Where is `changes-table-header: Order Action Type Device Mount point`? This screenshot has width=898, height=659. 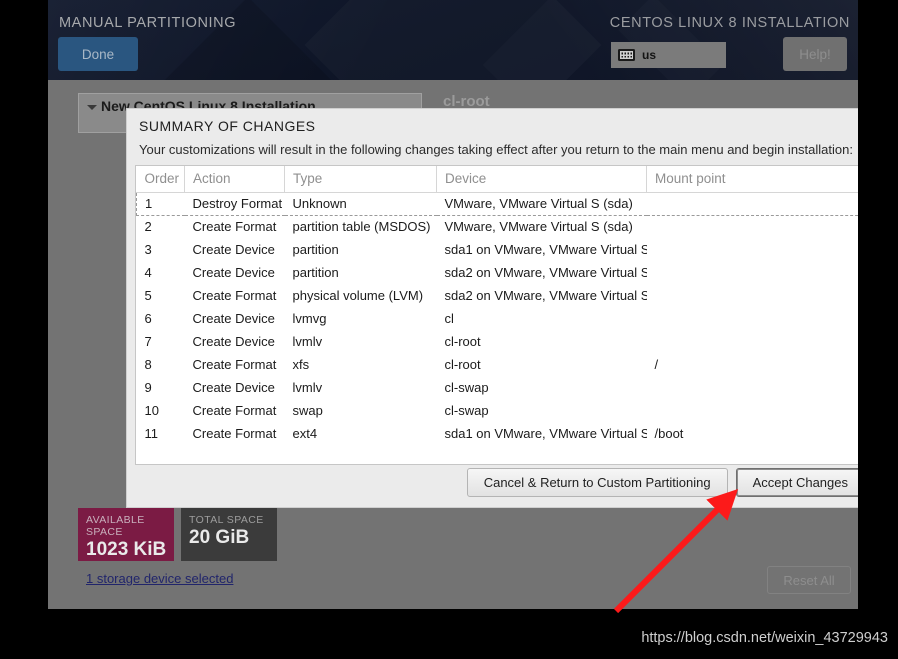
changes-table-header: Order Action Type Device Mount point is located at coordinates (497, 179).